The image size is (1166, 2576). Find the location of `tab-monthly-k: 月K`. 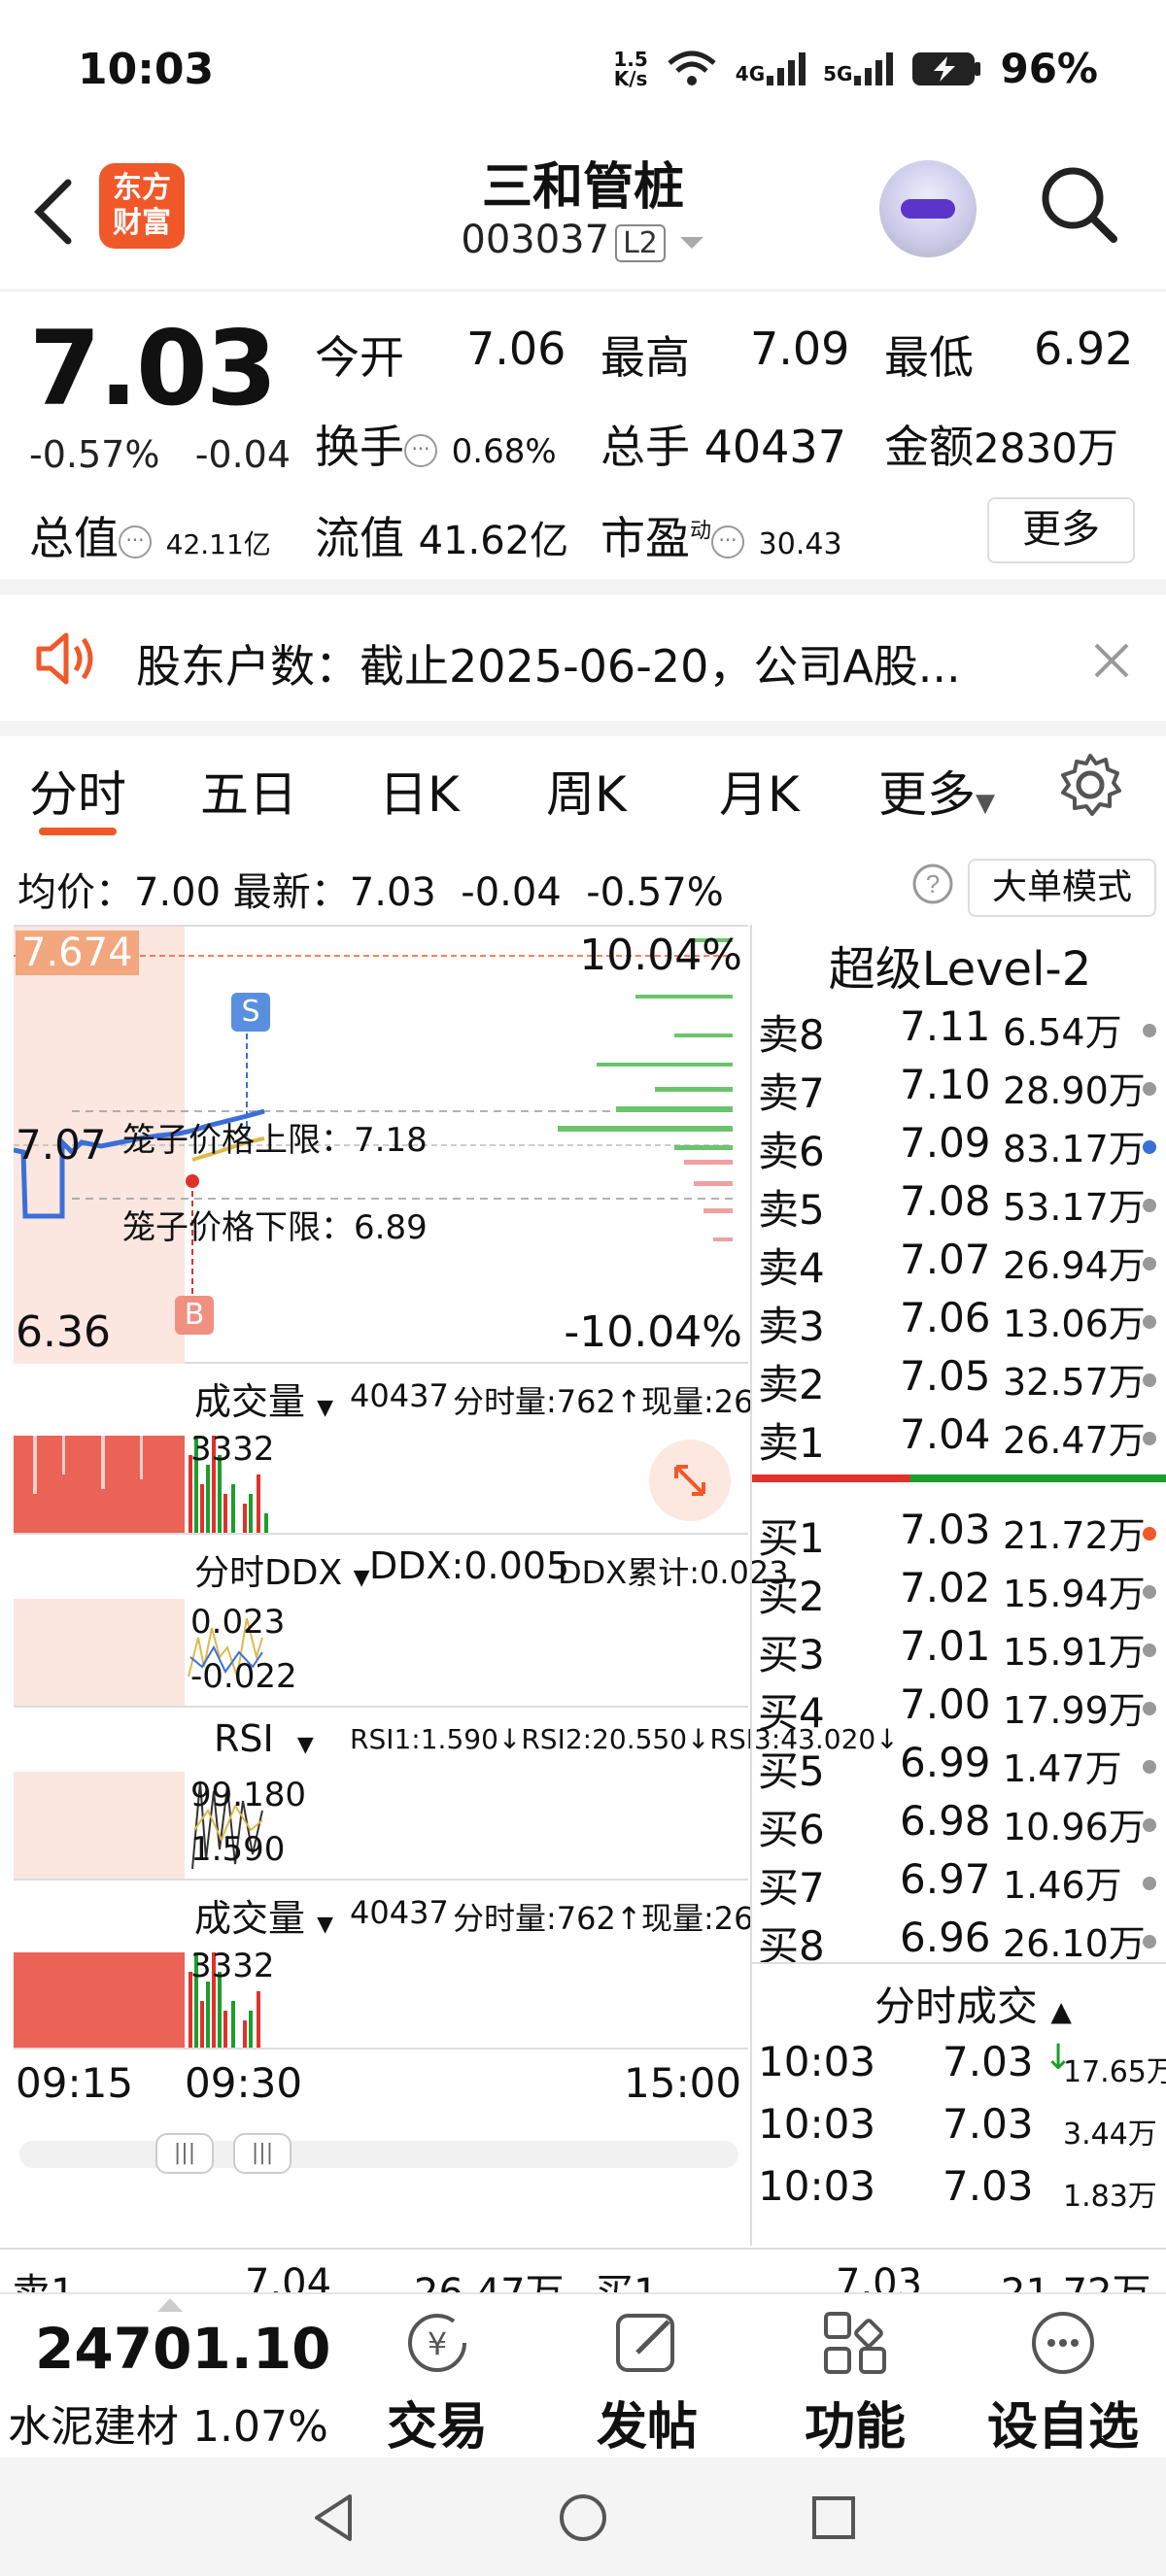

tab-monthly-k: 月K is located at coordinates (759, 791).